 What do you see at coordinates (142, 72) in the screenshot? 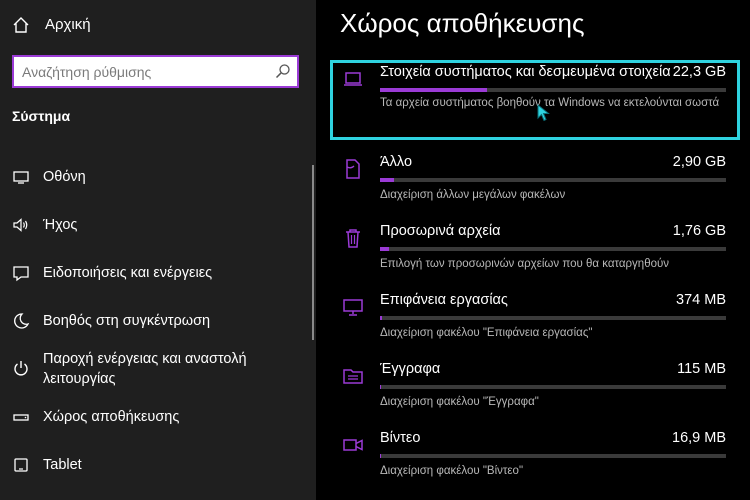
I see `search-input` at bounding box center [142, 72].